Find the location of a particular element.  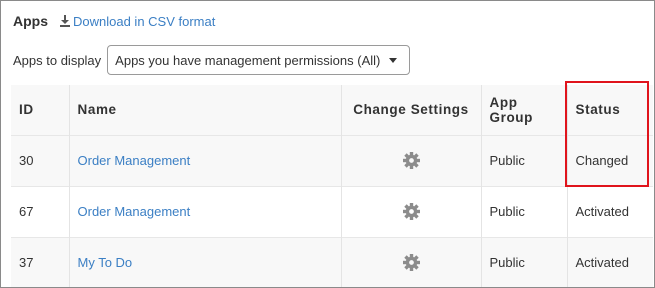

download-csv-link: Download in CSV format is located at coordinates (137, 21).